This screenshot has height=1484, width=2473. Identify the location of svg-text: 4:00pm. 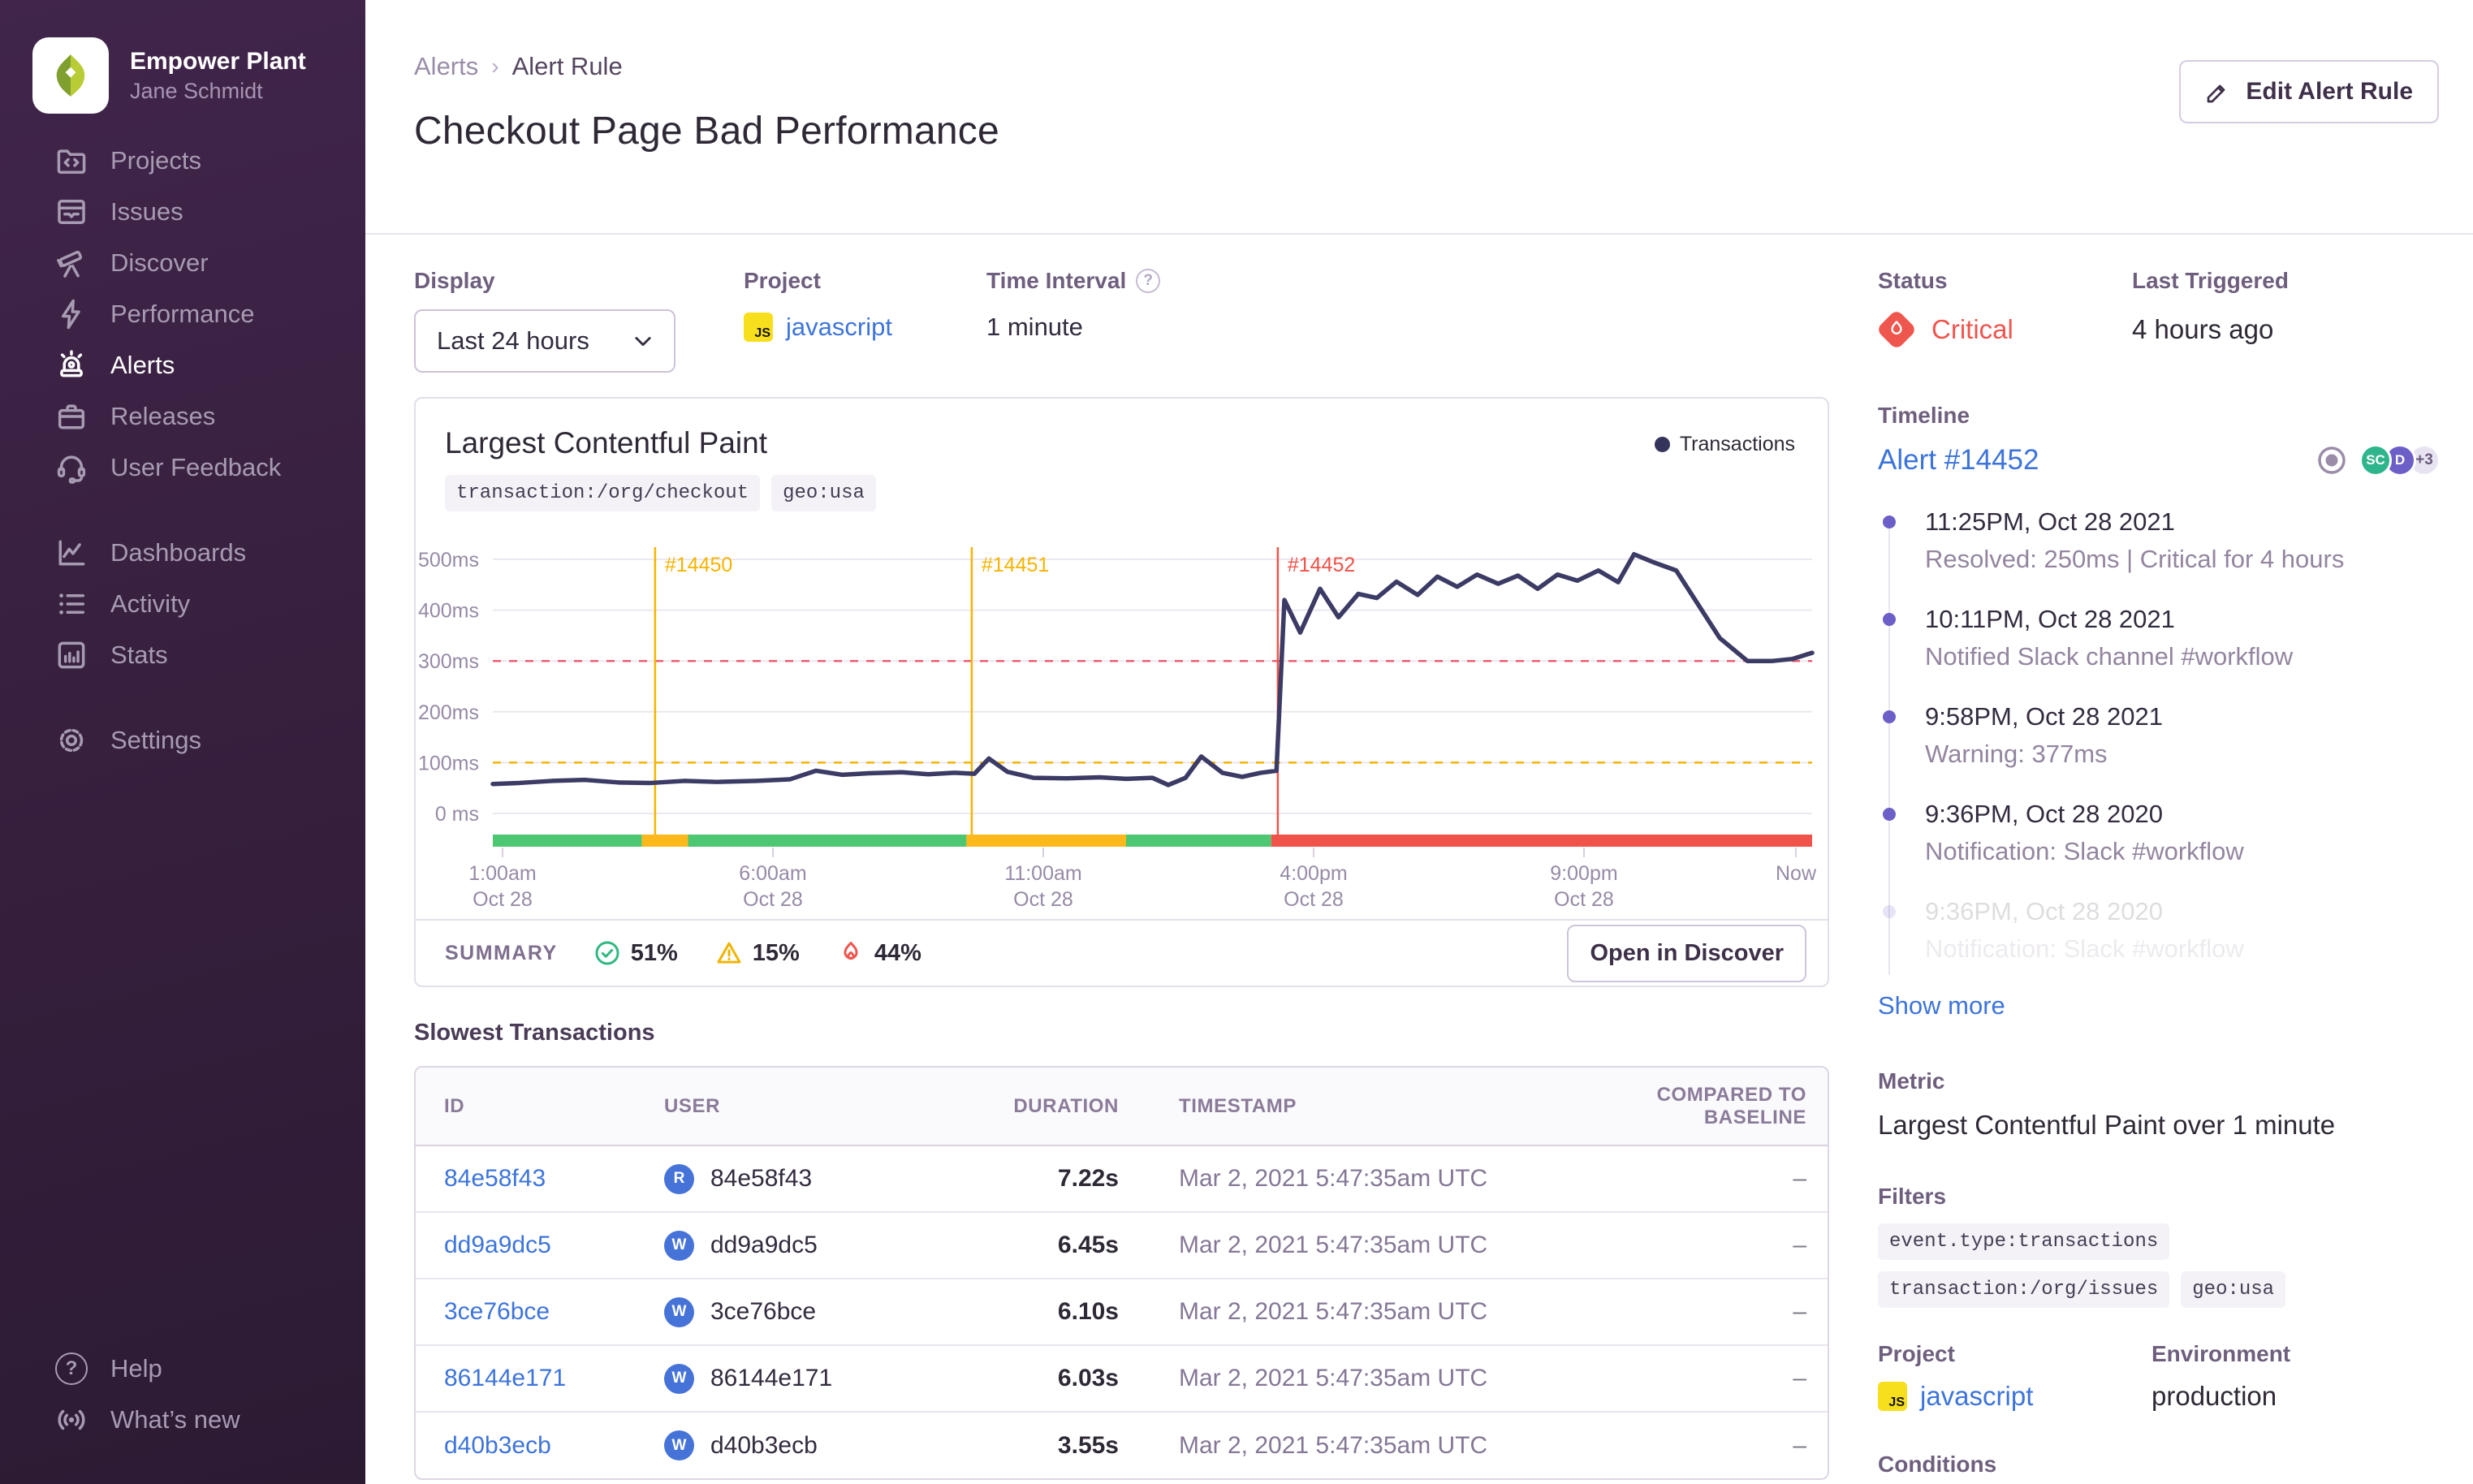
(1313, 873).